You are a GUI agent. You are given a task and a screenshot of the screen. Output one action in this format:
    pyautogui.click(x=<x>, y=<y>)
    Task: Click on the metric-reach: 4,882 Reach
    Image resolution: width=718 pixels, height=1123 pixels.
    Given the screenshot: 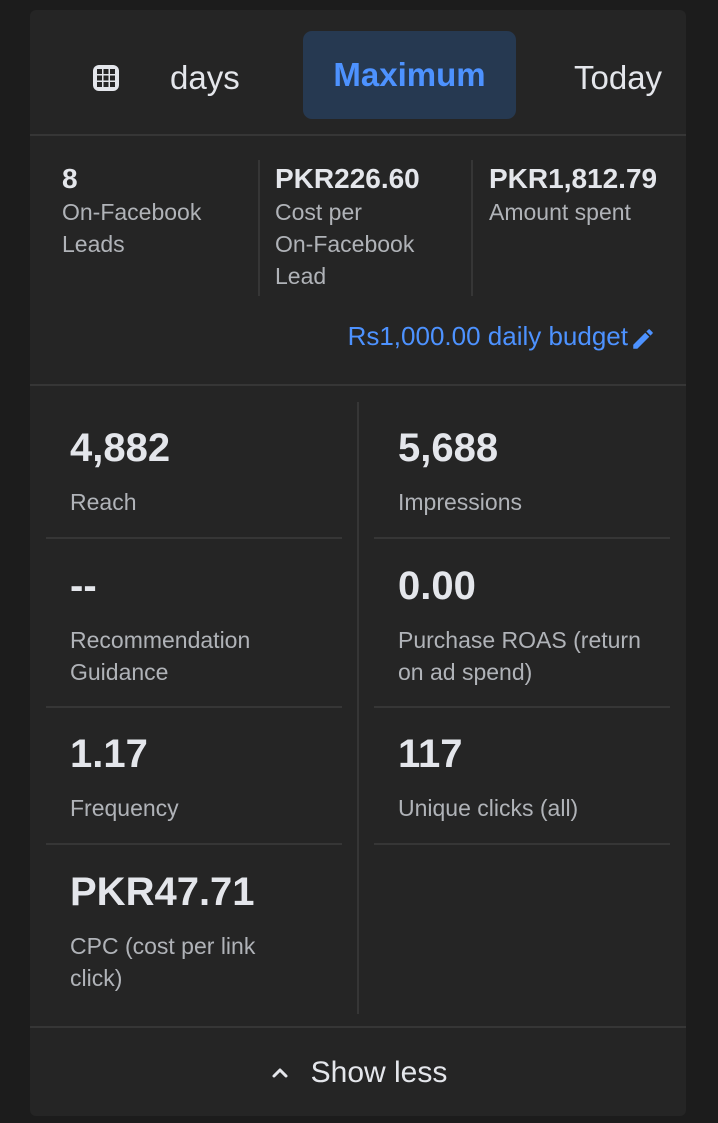 What is the action you would take?
    pyautogui.click(x=218, y=471)
    